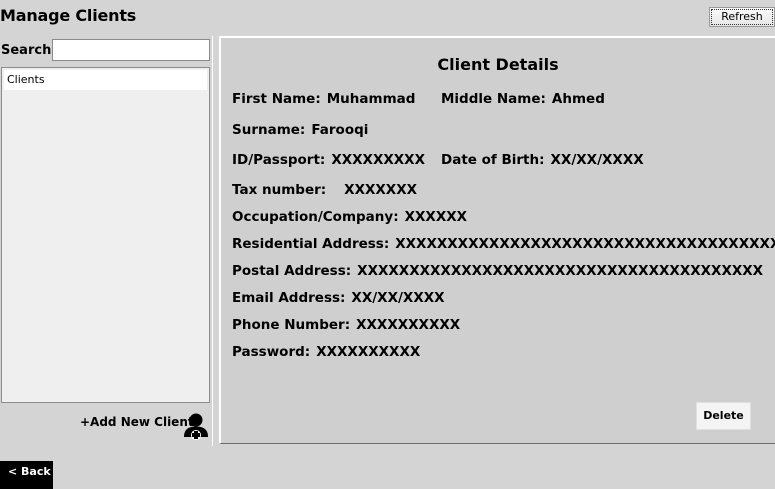  Describe the element at coordinates (315, 217) in the screenshot. I see `occupation-label: Occupation/Company:` at that location.